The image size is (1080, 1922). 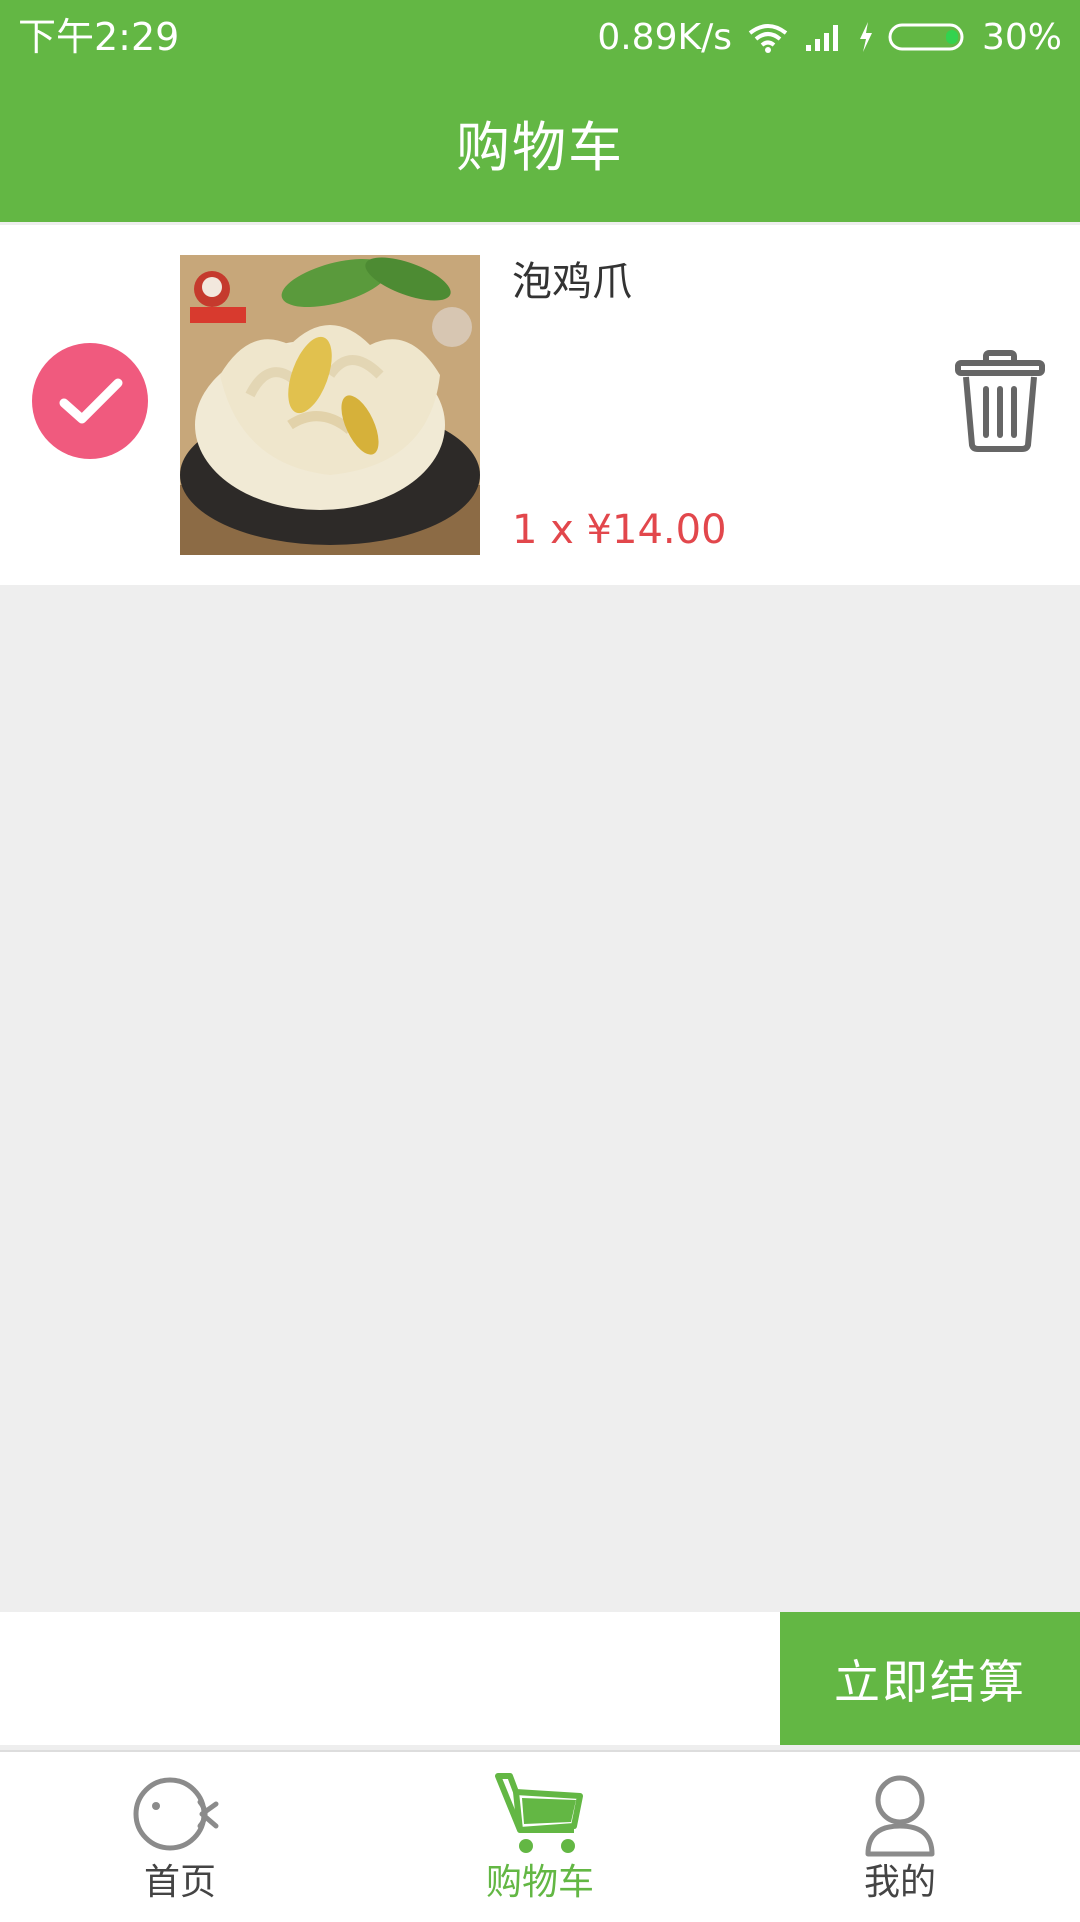 I want to click on nav-item-cart: 购物车, so click(x=540, y=1837).